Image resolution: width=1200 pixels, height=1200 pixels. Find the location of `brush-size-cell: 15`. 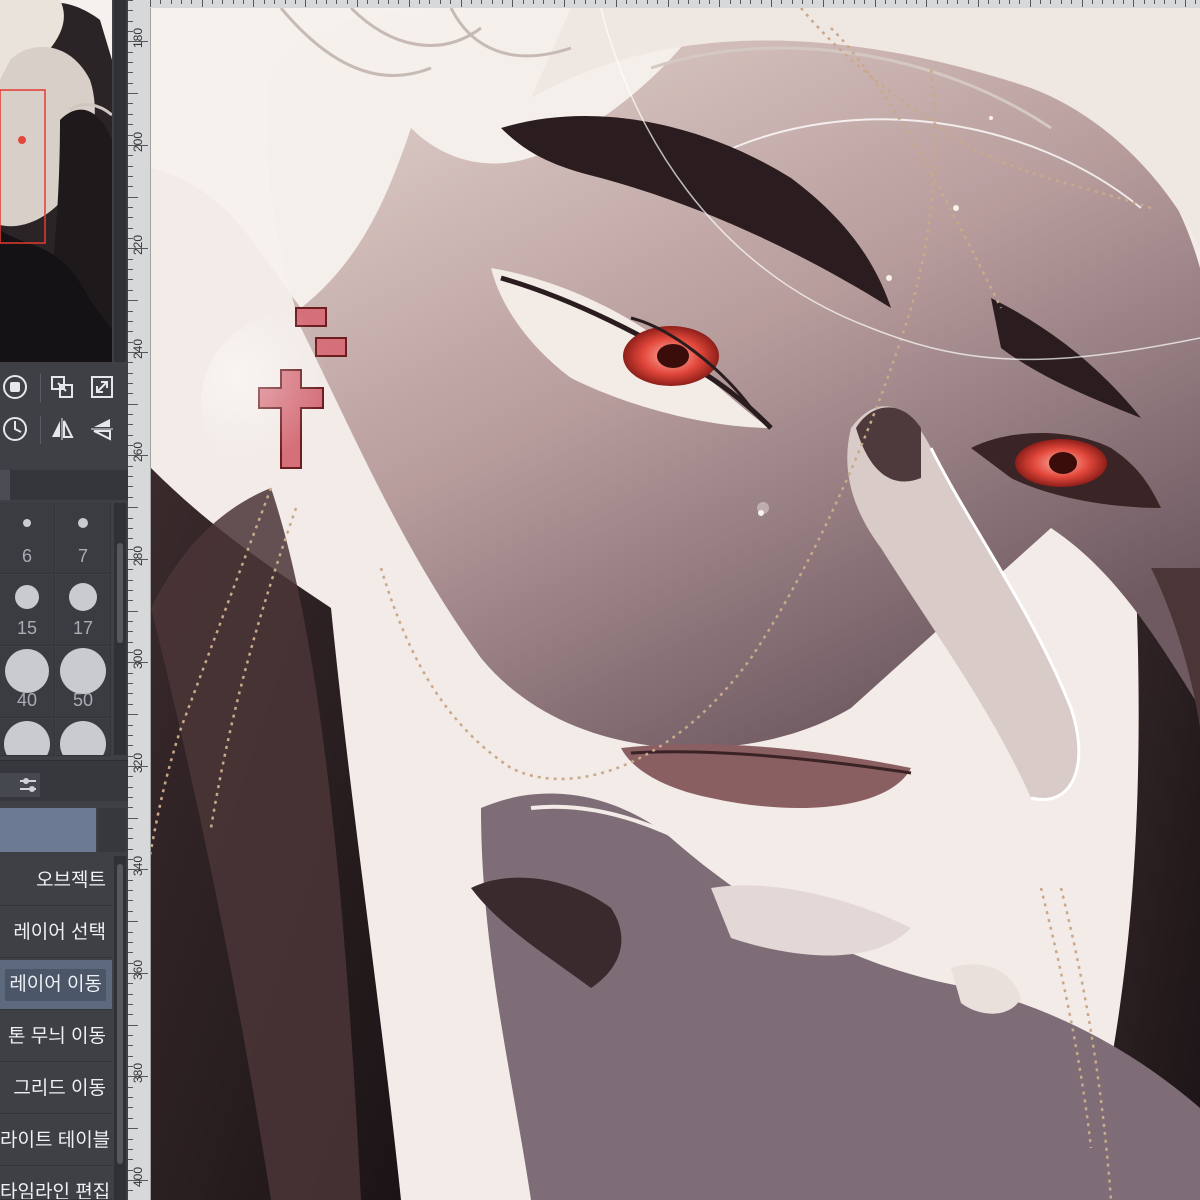

brush-size-cell: 15 is located at coordinates (27, 610).